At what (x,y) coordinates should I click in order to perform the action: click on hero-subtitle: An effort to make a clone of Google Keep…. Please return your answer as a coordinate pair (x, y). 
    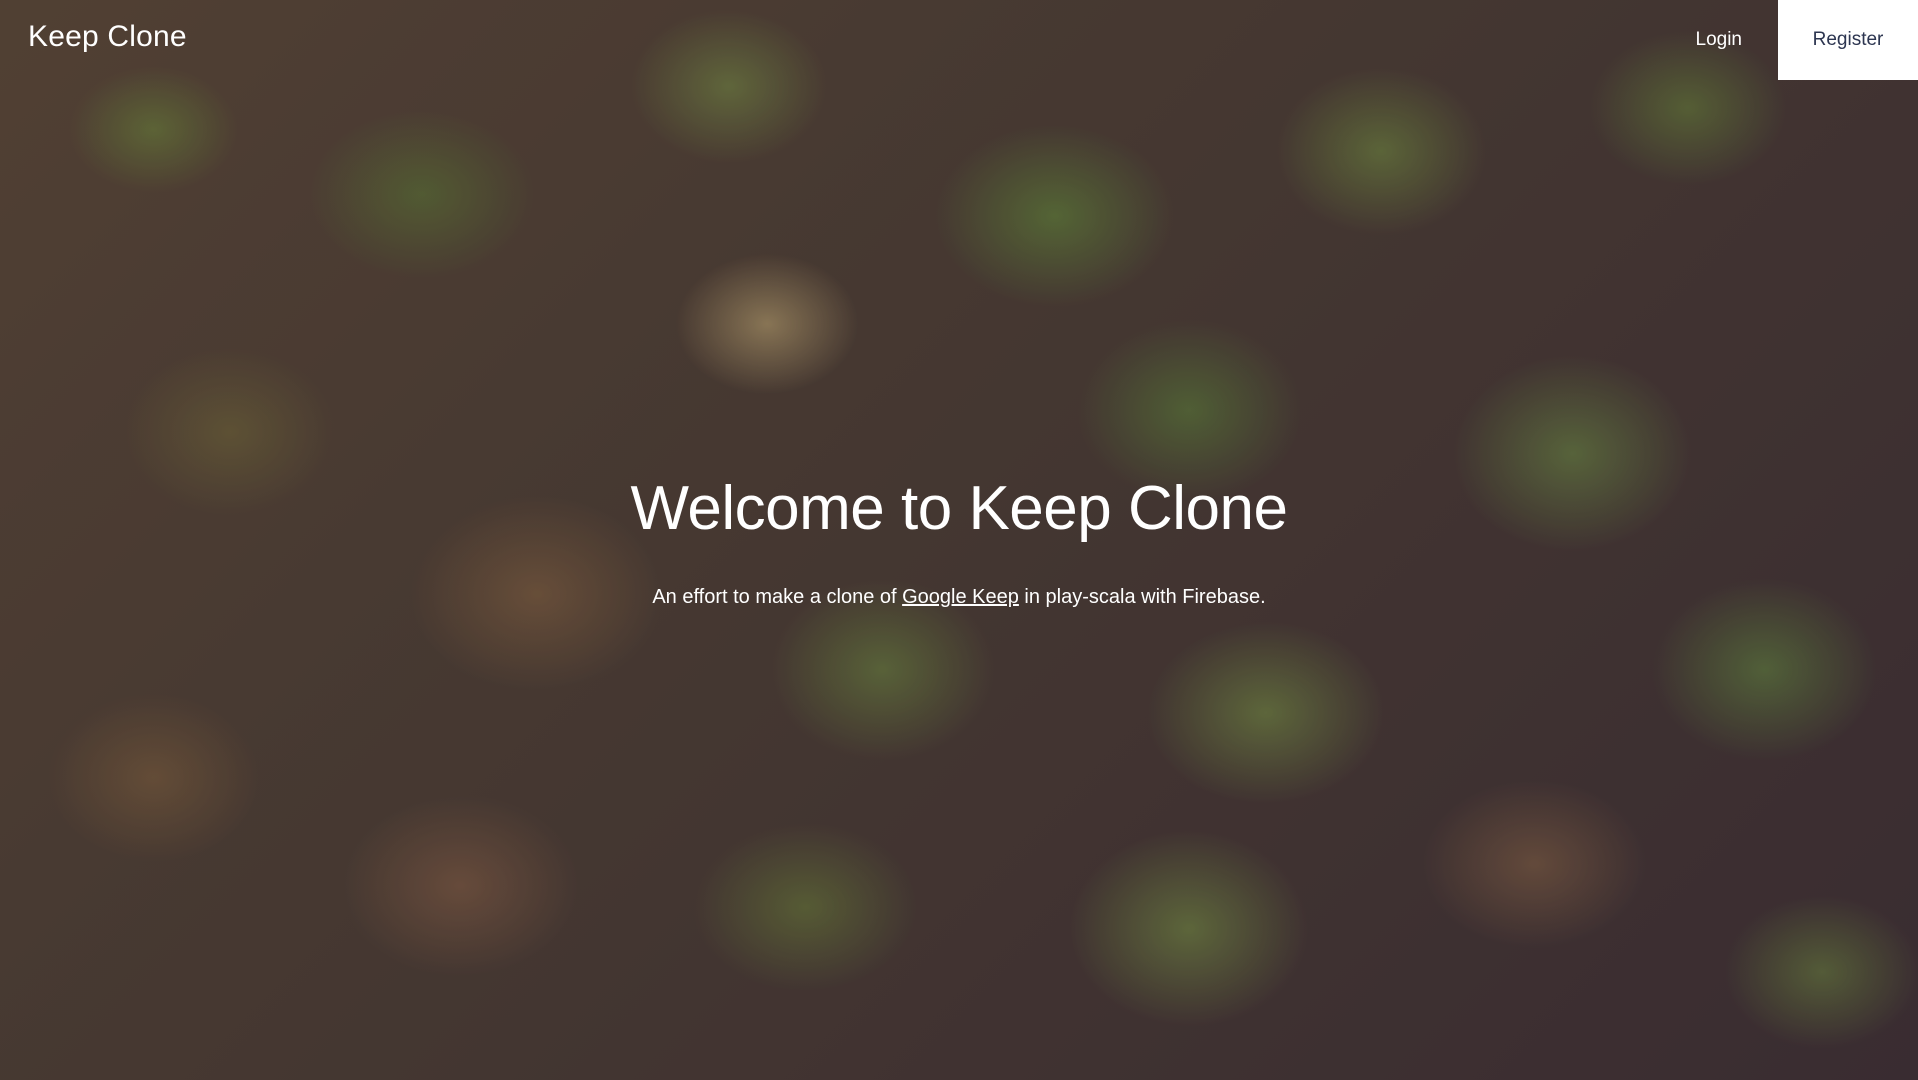
    Looking at the image, I should click on (959, 597).